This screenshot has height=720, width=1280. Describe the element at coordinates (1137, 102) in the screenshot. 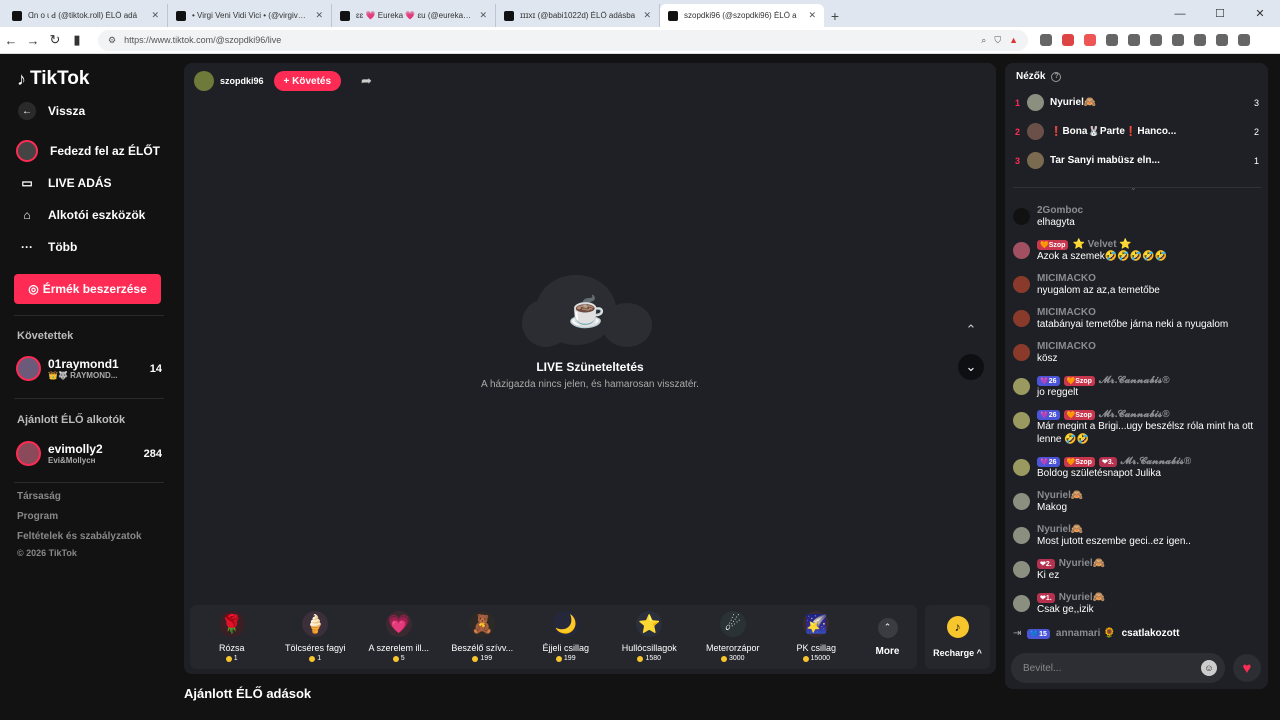

I see `viewer-row: 1 Nyuriel🙈 3` at that location.